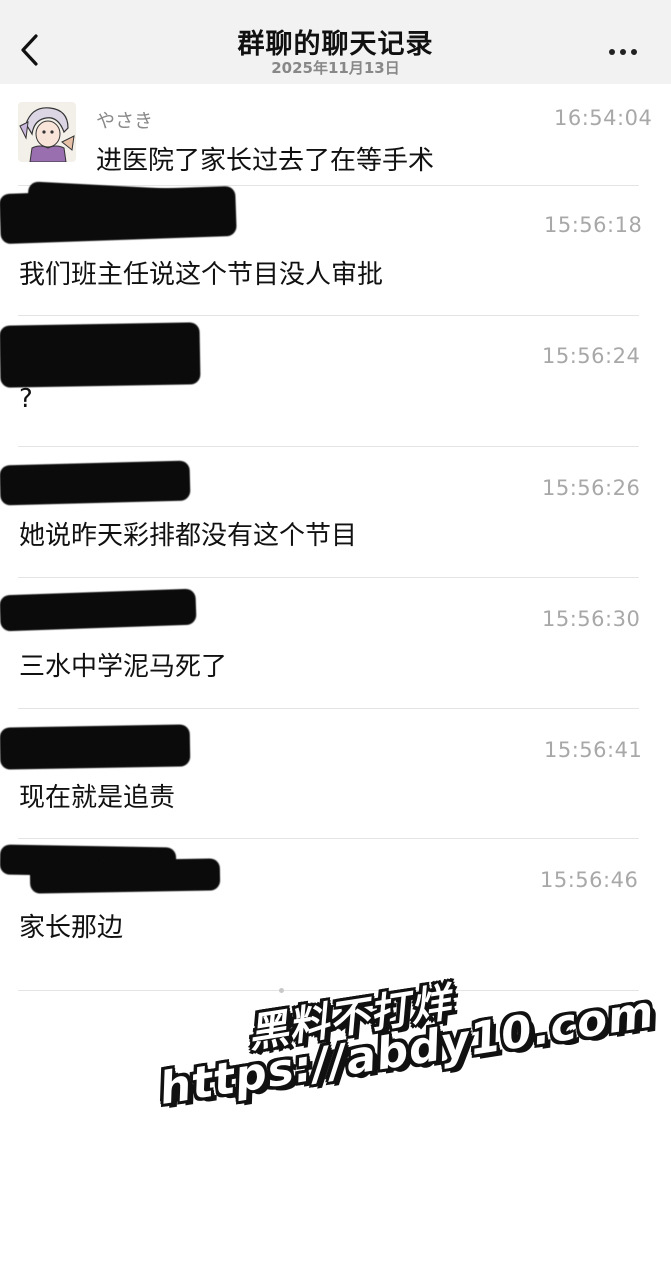 The image size is (671, 1280). I want to click on message-time: 15:56:41, so click(593, 750).